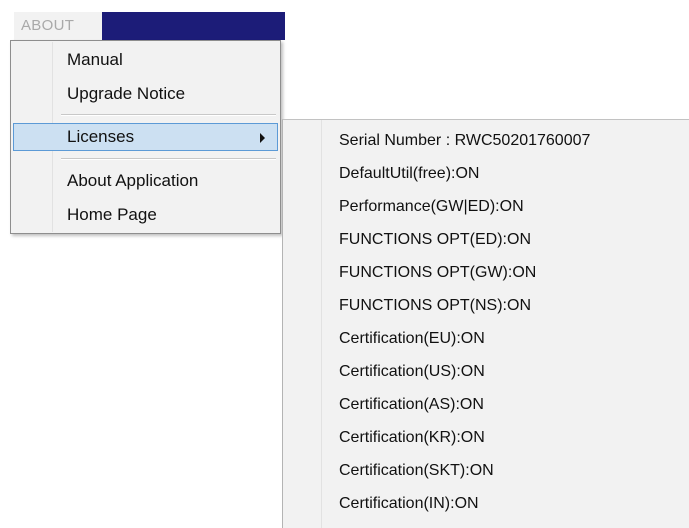 Image resolution: width=689 pixels, height=528 pixels. What do you see at coordinates (112, 214) in the screenshot?
I see `menu-item-label: Home Page` at bounding box center [112, 214].